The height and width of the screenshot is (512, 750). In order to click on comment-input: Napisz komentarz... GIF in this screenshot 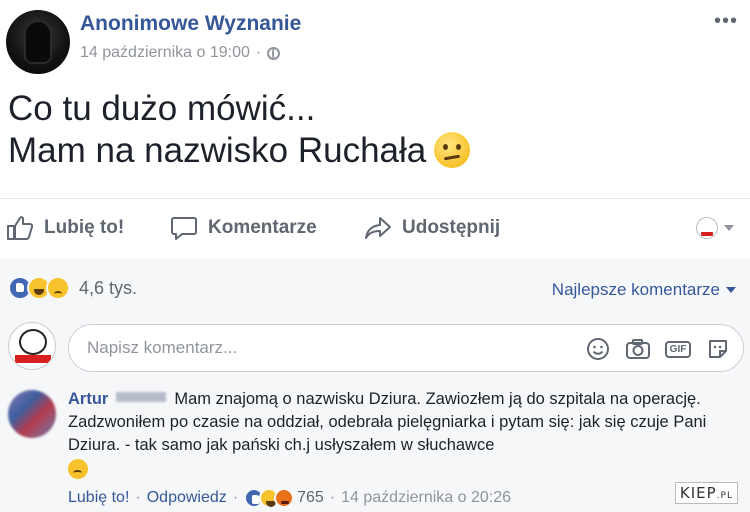, I will do `click(406, 348)`.